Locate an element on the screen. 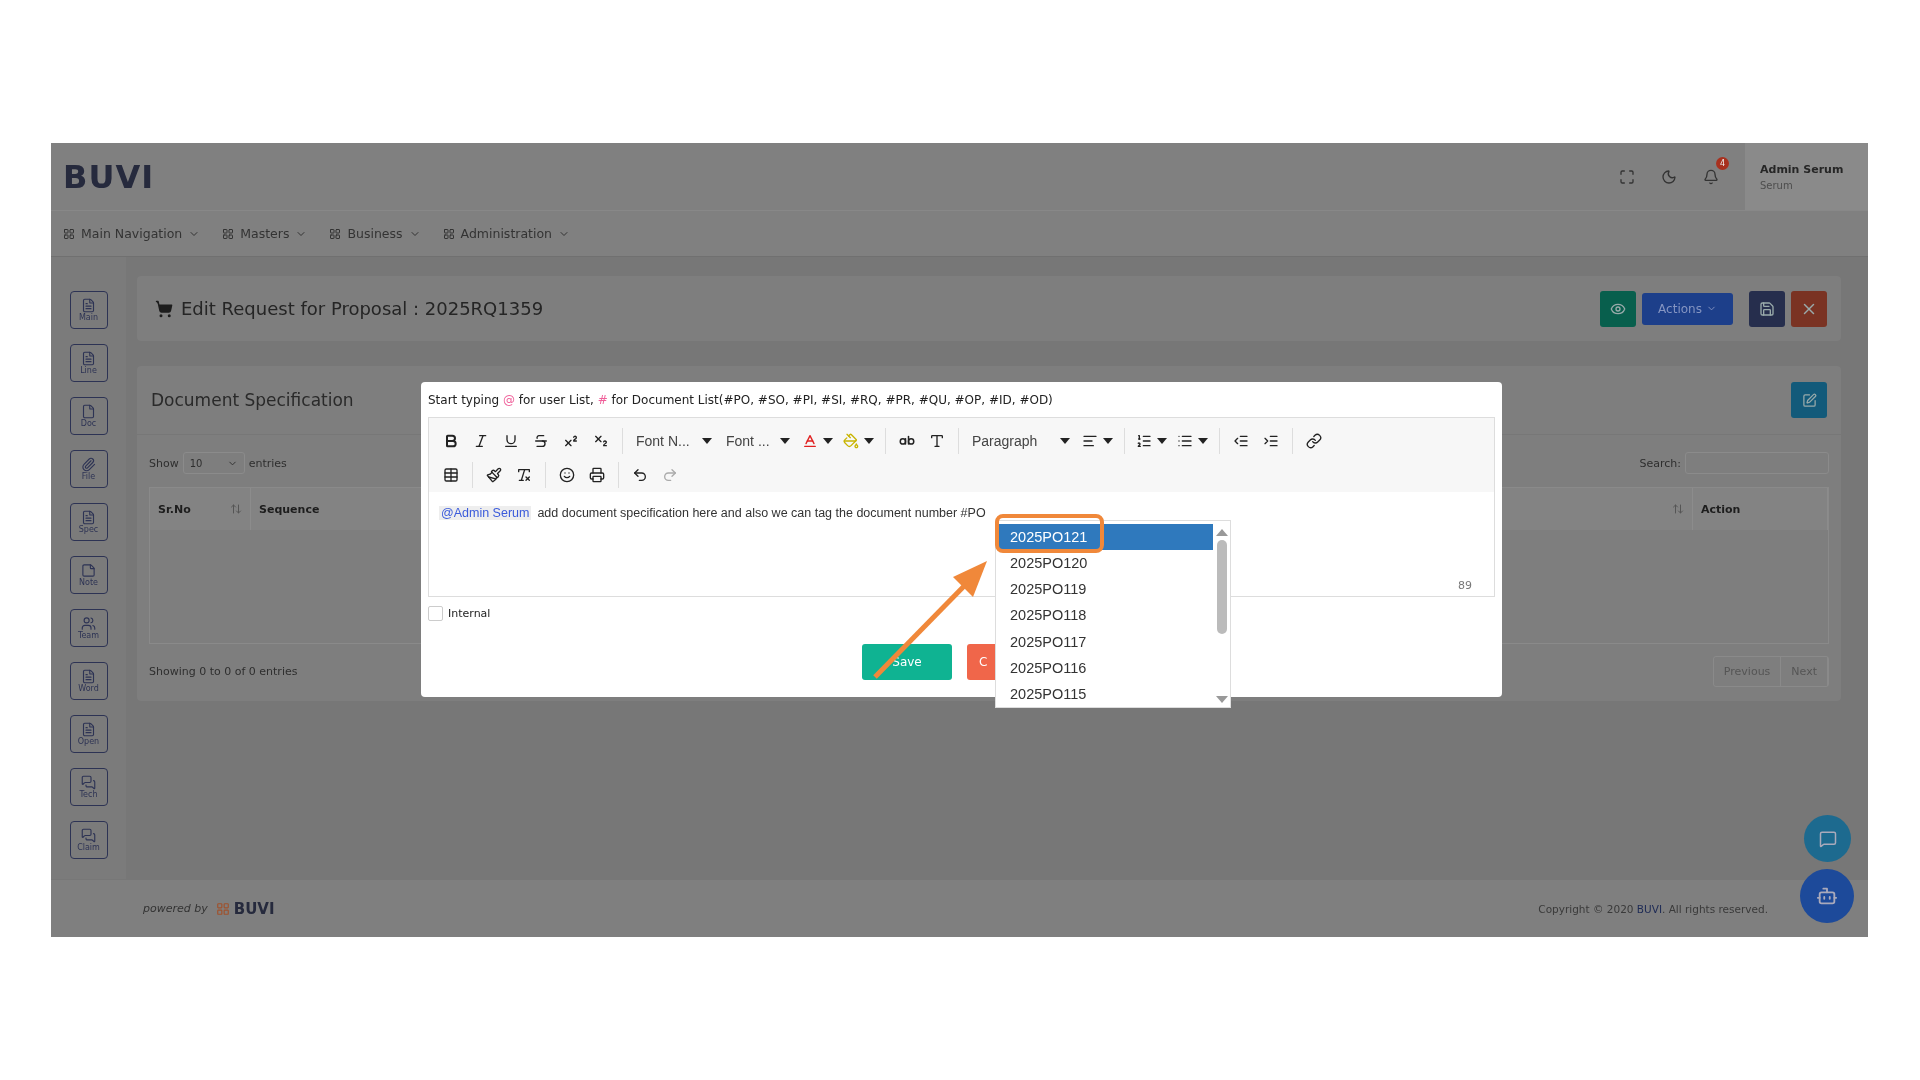  save-button is located at coordinates (1767, 308).